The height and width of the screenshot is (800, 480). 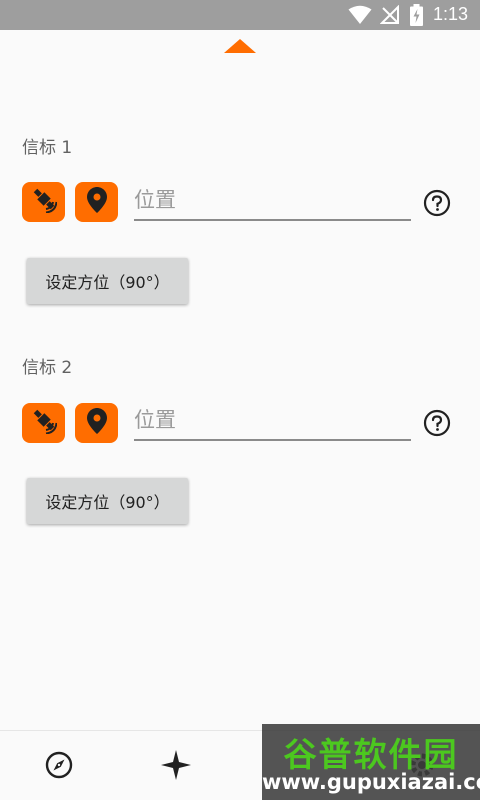 What do you see at coordinates (59, 765) in the screenshot?
I see `compass-icon` at bounding box center [59, 765].